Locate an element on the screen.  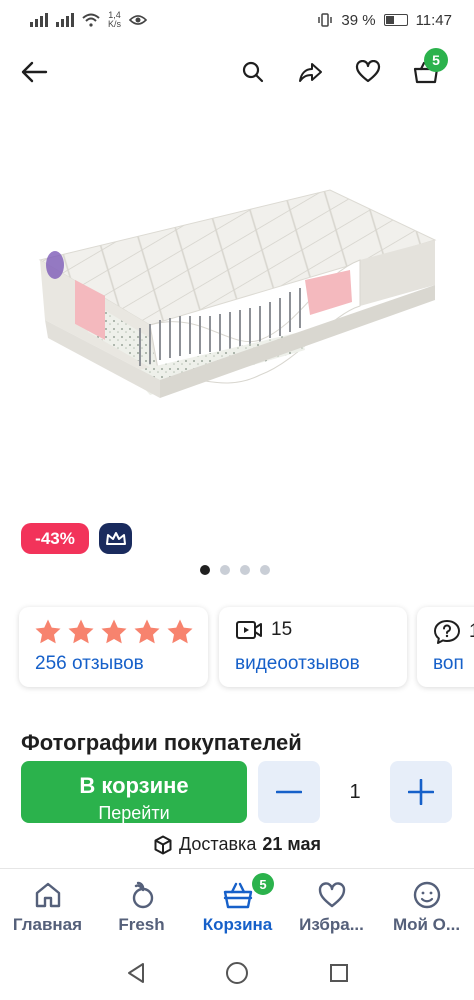
decrease-quantity-button is located at coordinates (289, 792).